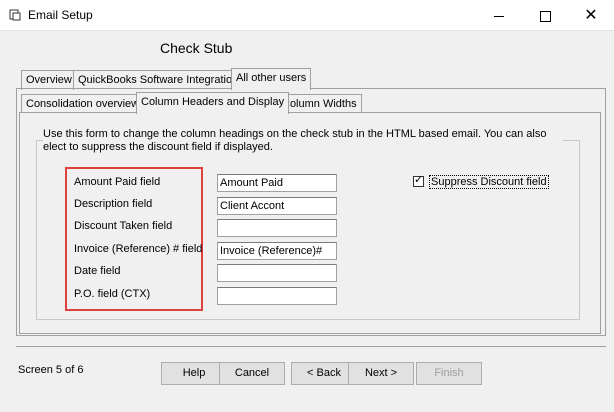 This screenshot has height=412, width=614. I want to click on amount-paid-label: Amount Paid field, so click(117, 182).